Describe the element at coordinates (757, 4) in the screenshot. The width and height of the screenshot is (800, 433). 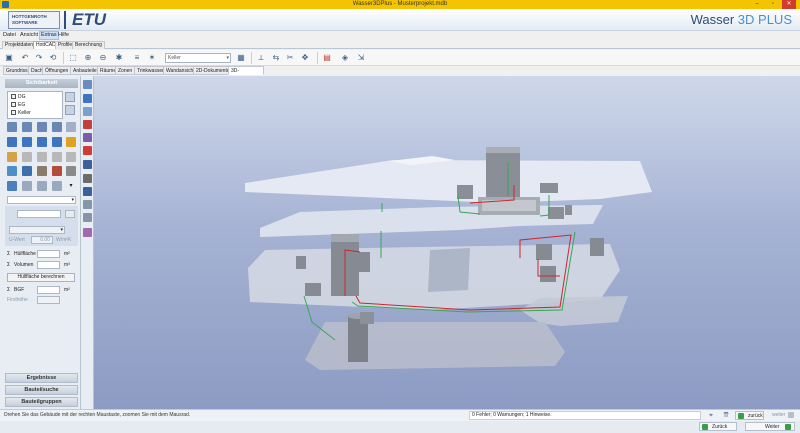
I see `minimize-button: ‒` at that location.